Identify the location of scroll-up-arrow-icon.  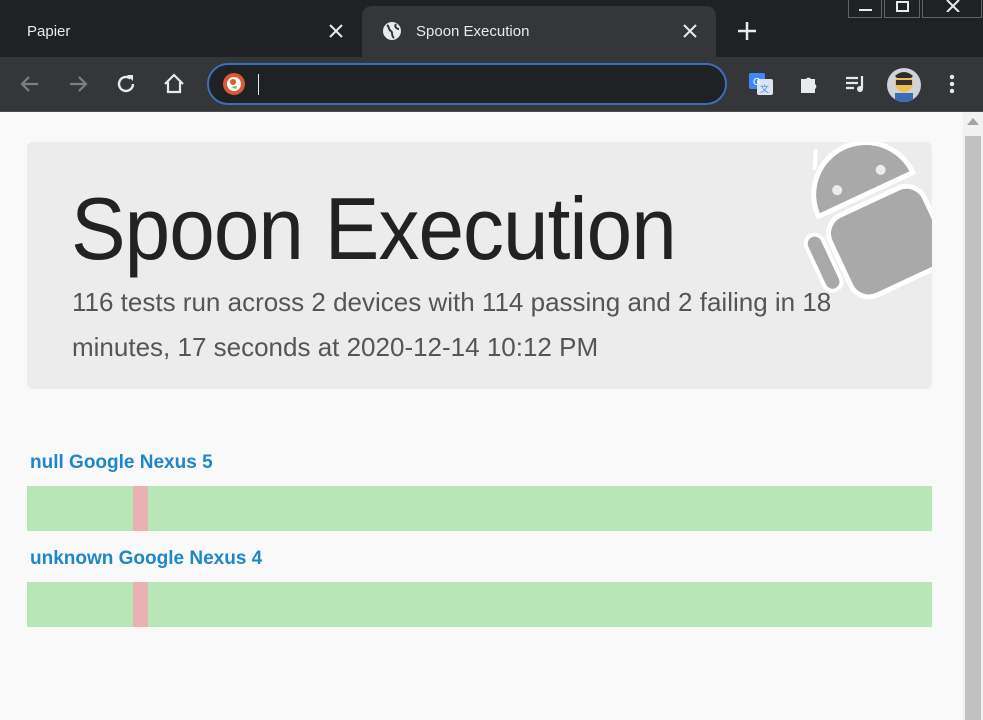
(973, 121).